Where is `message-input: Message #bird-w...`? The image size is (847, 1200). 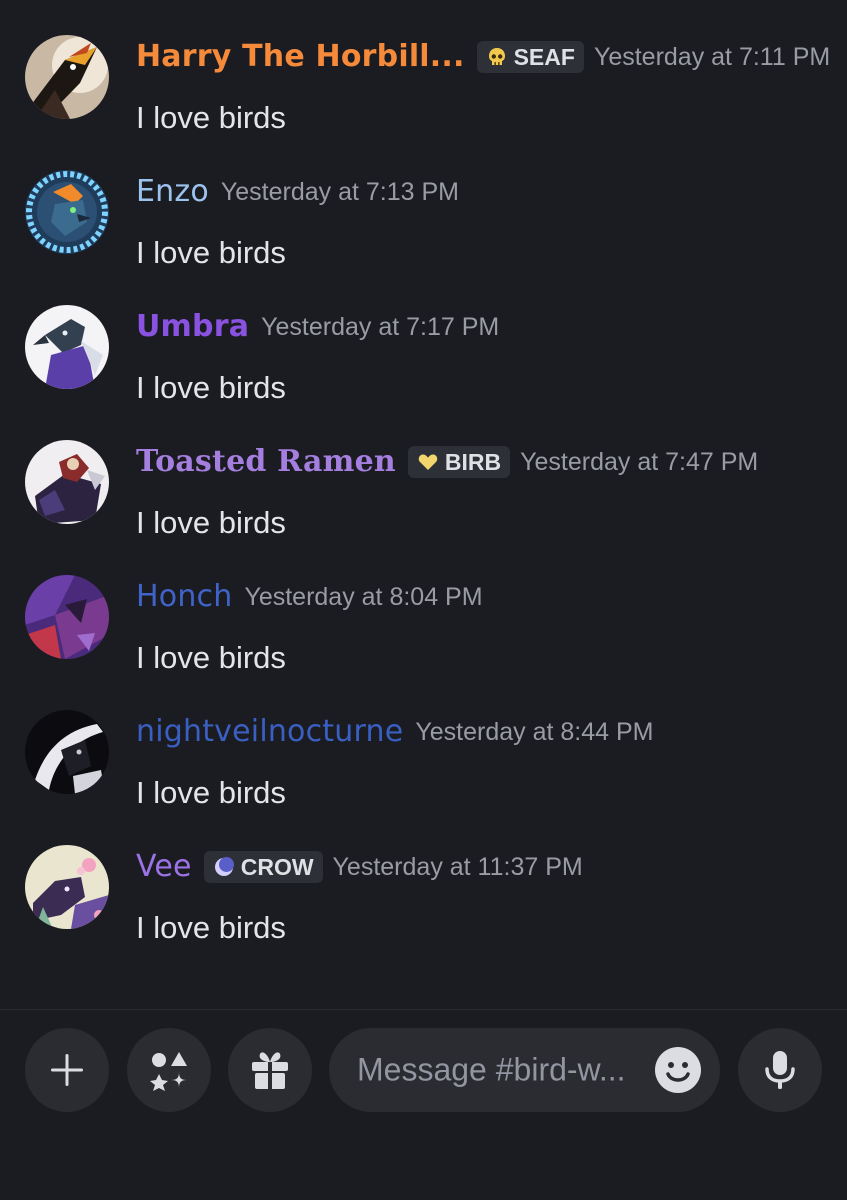 message-input: Message #bird-w... is located at coordinates (524, 1070).